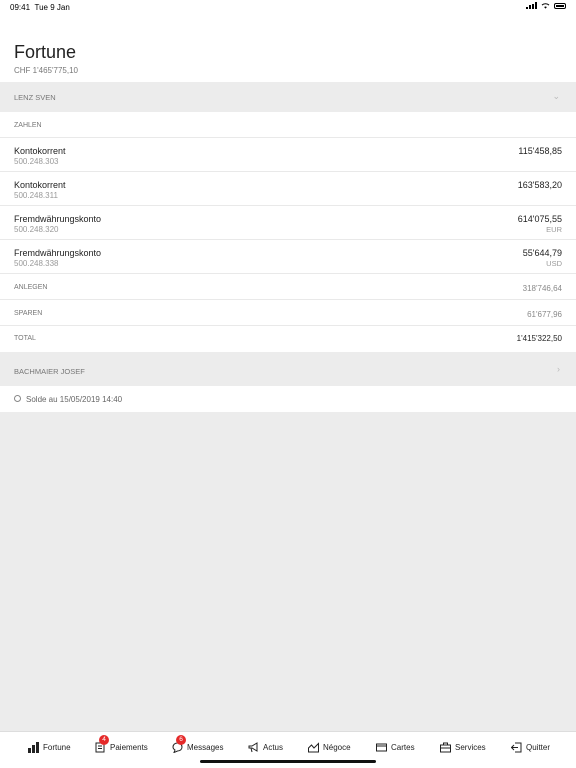 The height and width of the screenshot is (768, 576). I want to click on status-bar: 09:41 Tue 9 Jan, so click(288, 7).